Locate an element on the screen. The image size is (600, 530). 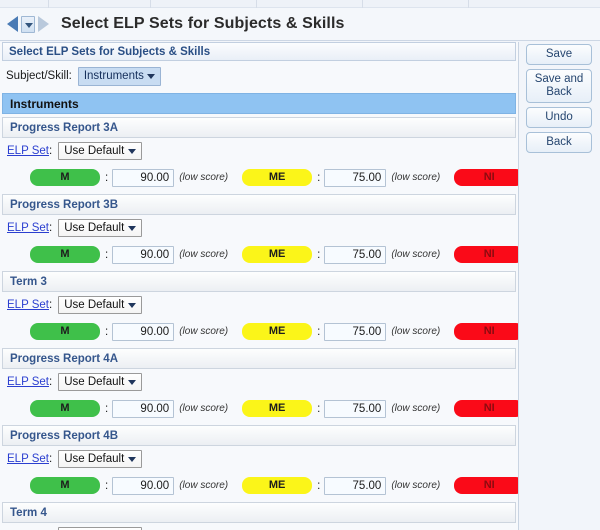
undo-button: Undo is located at coordinates (559, 117).